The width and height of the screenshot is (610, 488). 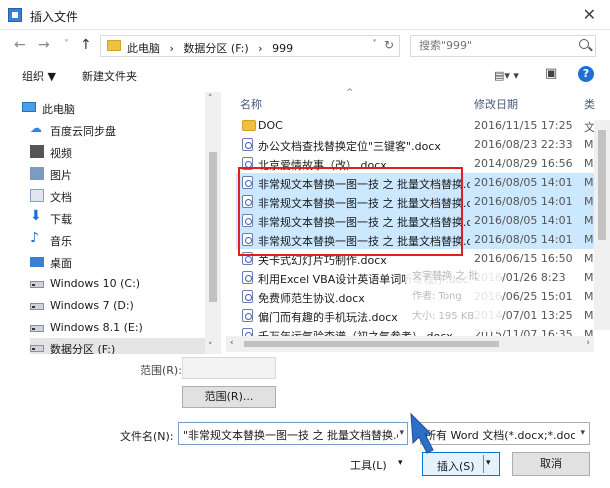 I want to click on title-bar: 插入文件 ✕, so click(x=305, y=15).